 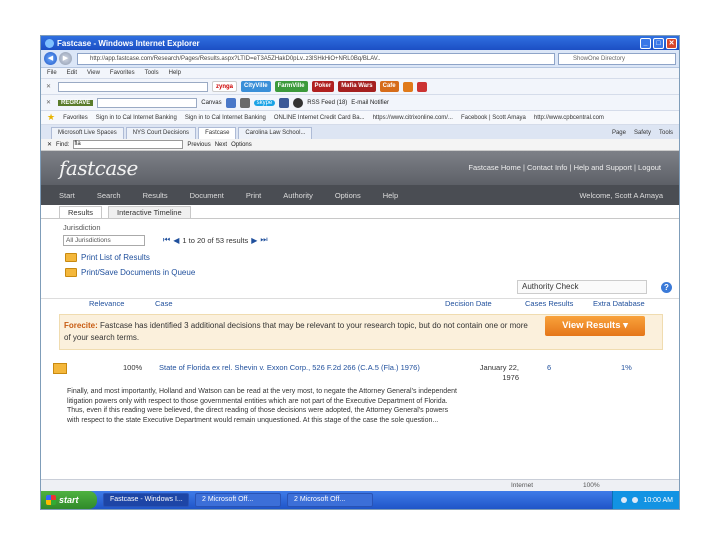 What do you see at coordinates (49, 144) in the screenshot?
I see `close-find-icon: ✕` at bounding box center [49, 144].